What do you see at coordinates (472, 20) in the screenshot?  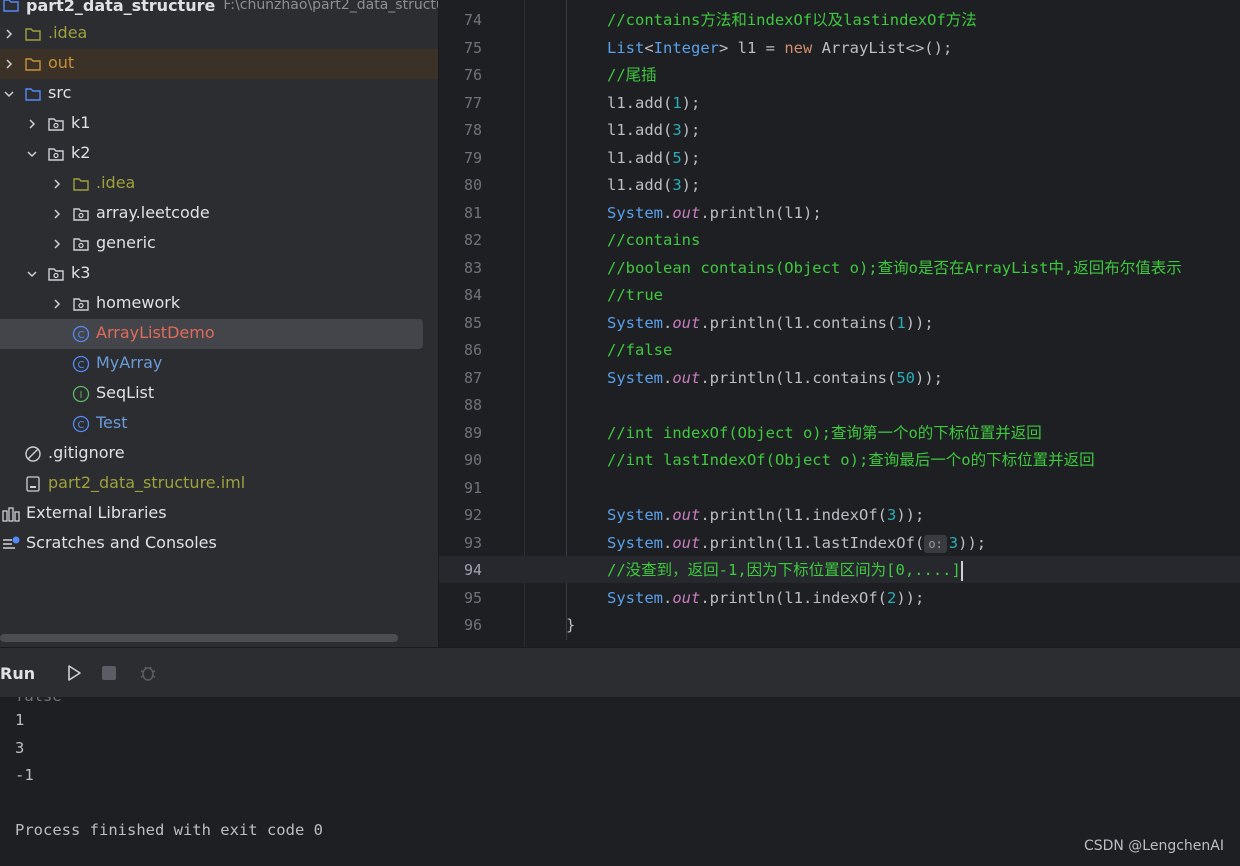 I see `line-number: 74` at bounding box center [472, 20].